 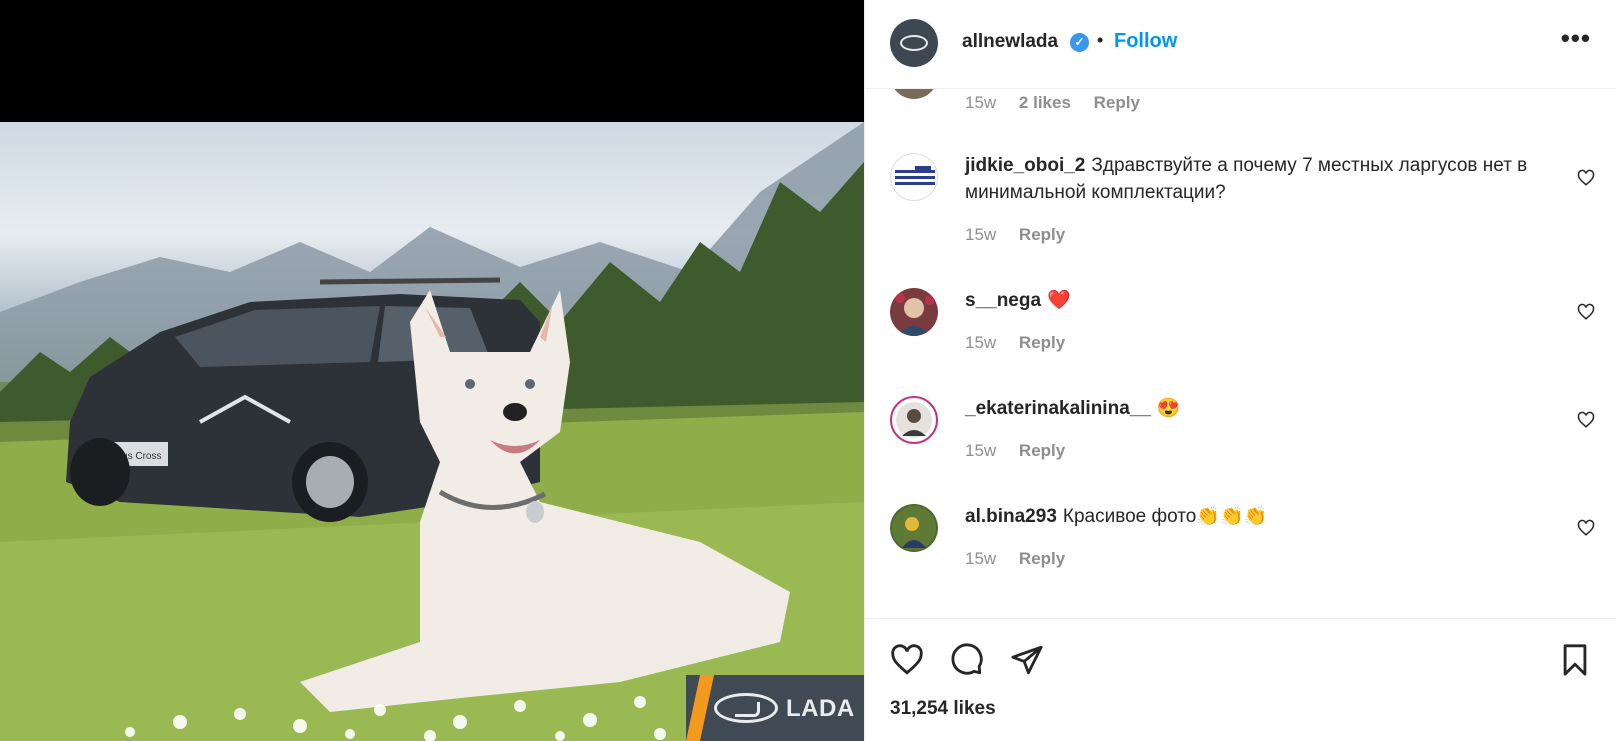 What do you see at coordinates (820, 708) in the screenshot?
I see `lada-brand-label: LADA` at bounding box center [820, 708].